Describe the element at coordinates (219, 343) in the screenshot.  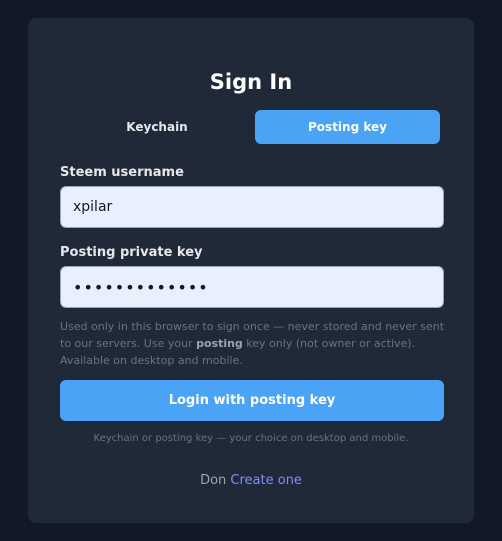
I see `hint-bold: posting` at that location.